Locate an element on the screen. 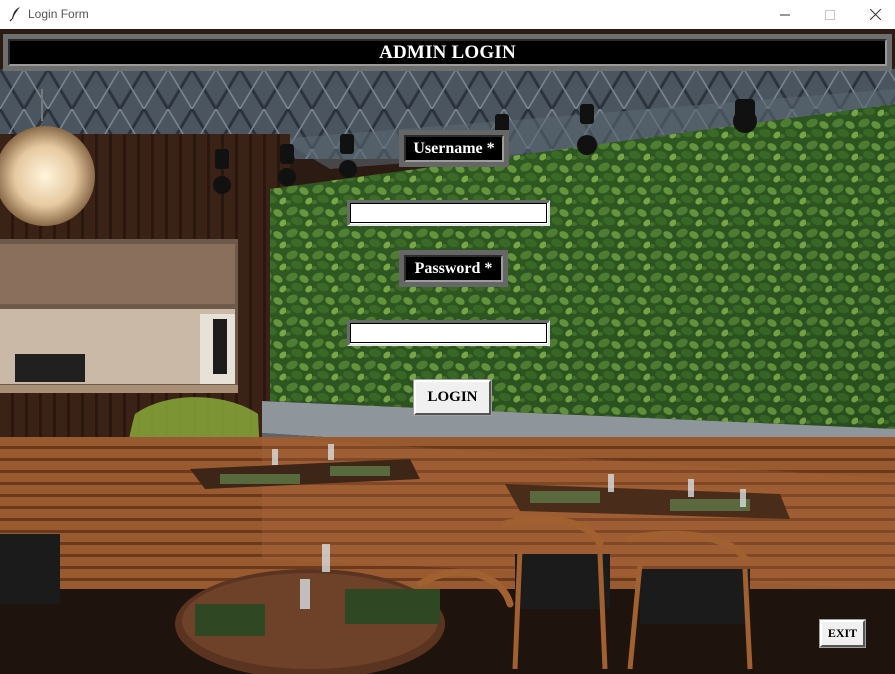 Image resolution: width=895 pixels, height=674 pixels. admin-login-banner: ADMIN LOGIN is located at coordinates (447, 52).